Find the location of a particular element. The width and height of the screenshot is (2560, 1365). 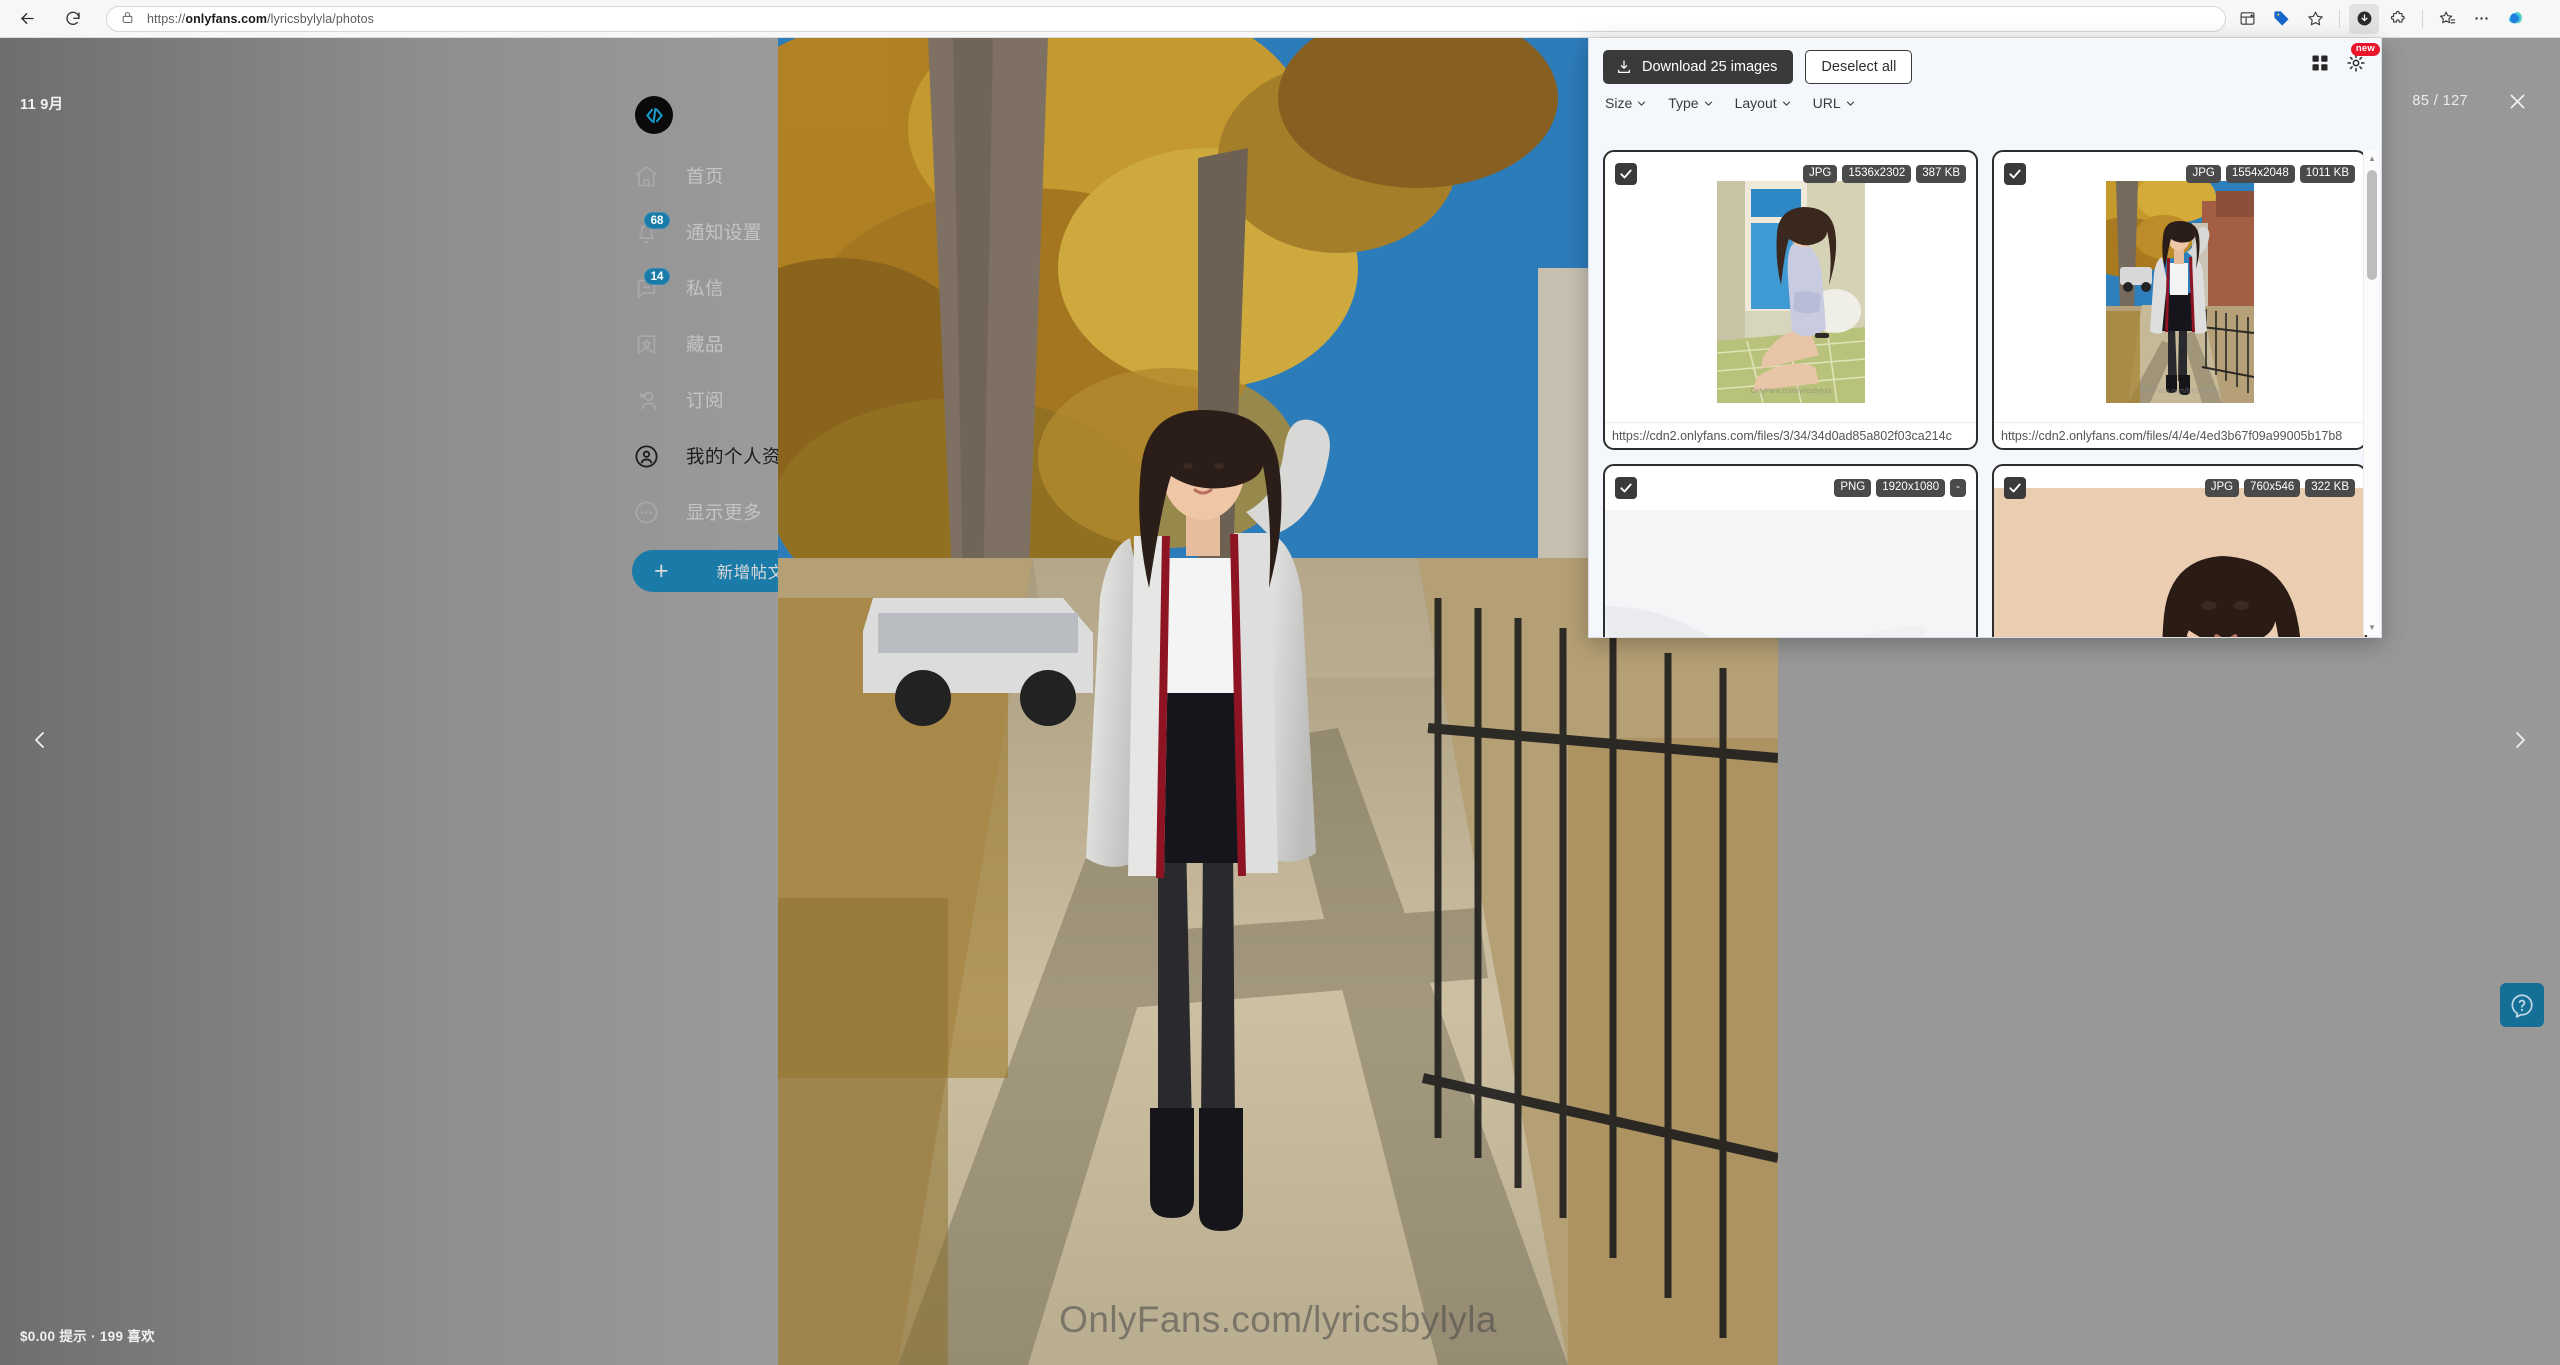

bookmark-star-icon is located at coordinates (646, 344).